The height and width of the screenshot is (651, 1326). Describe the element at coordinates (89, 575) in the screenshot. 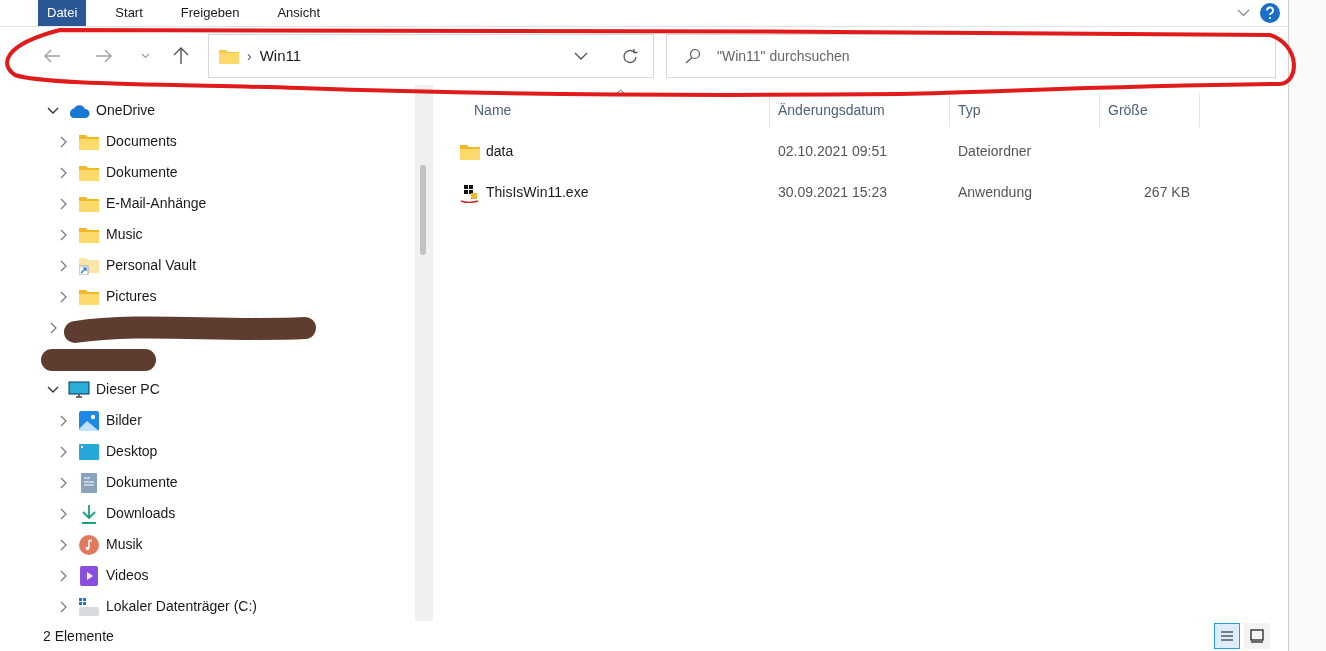

I see `video-icon` at that location.